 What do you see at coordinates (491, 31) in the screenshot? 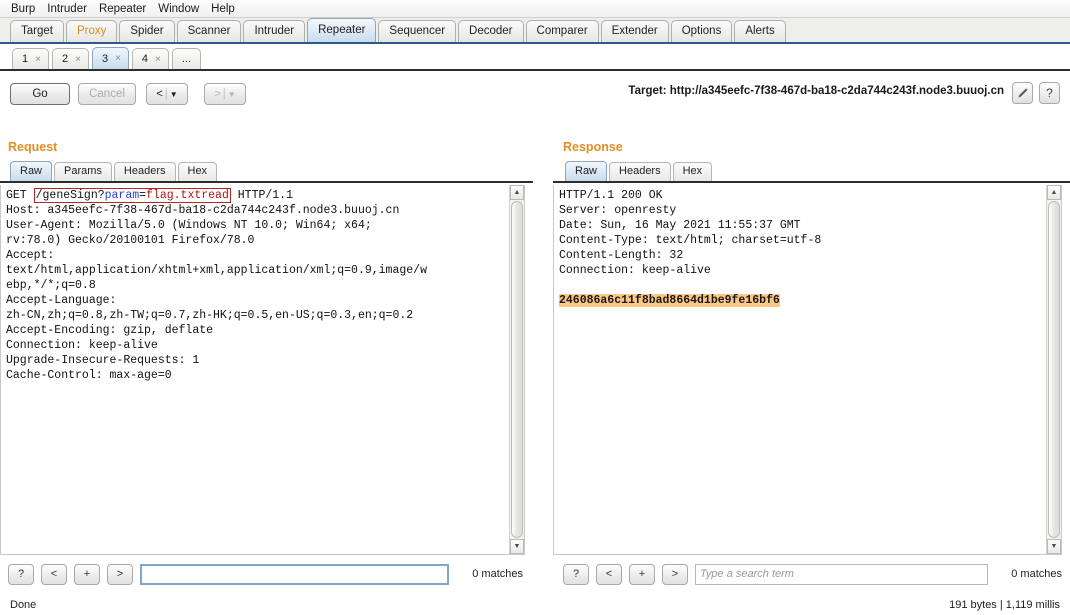
I see `tab-decoder: Decoder` at bounding box center [491, 31].